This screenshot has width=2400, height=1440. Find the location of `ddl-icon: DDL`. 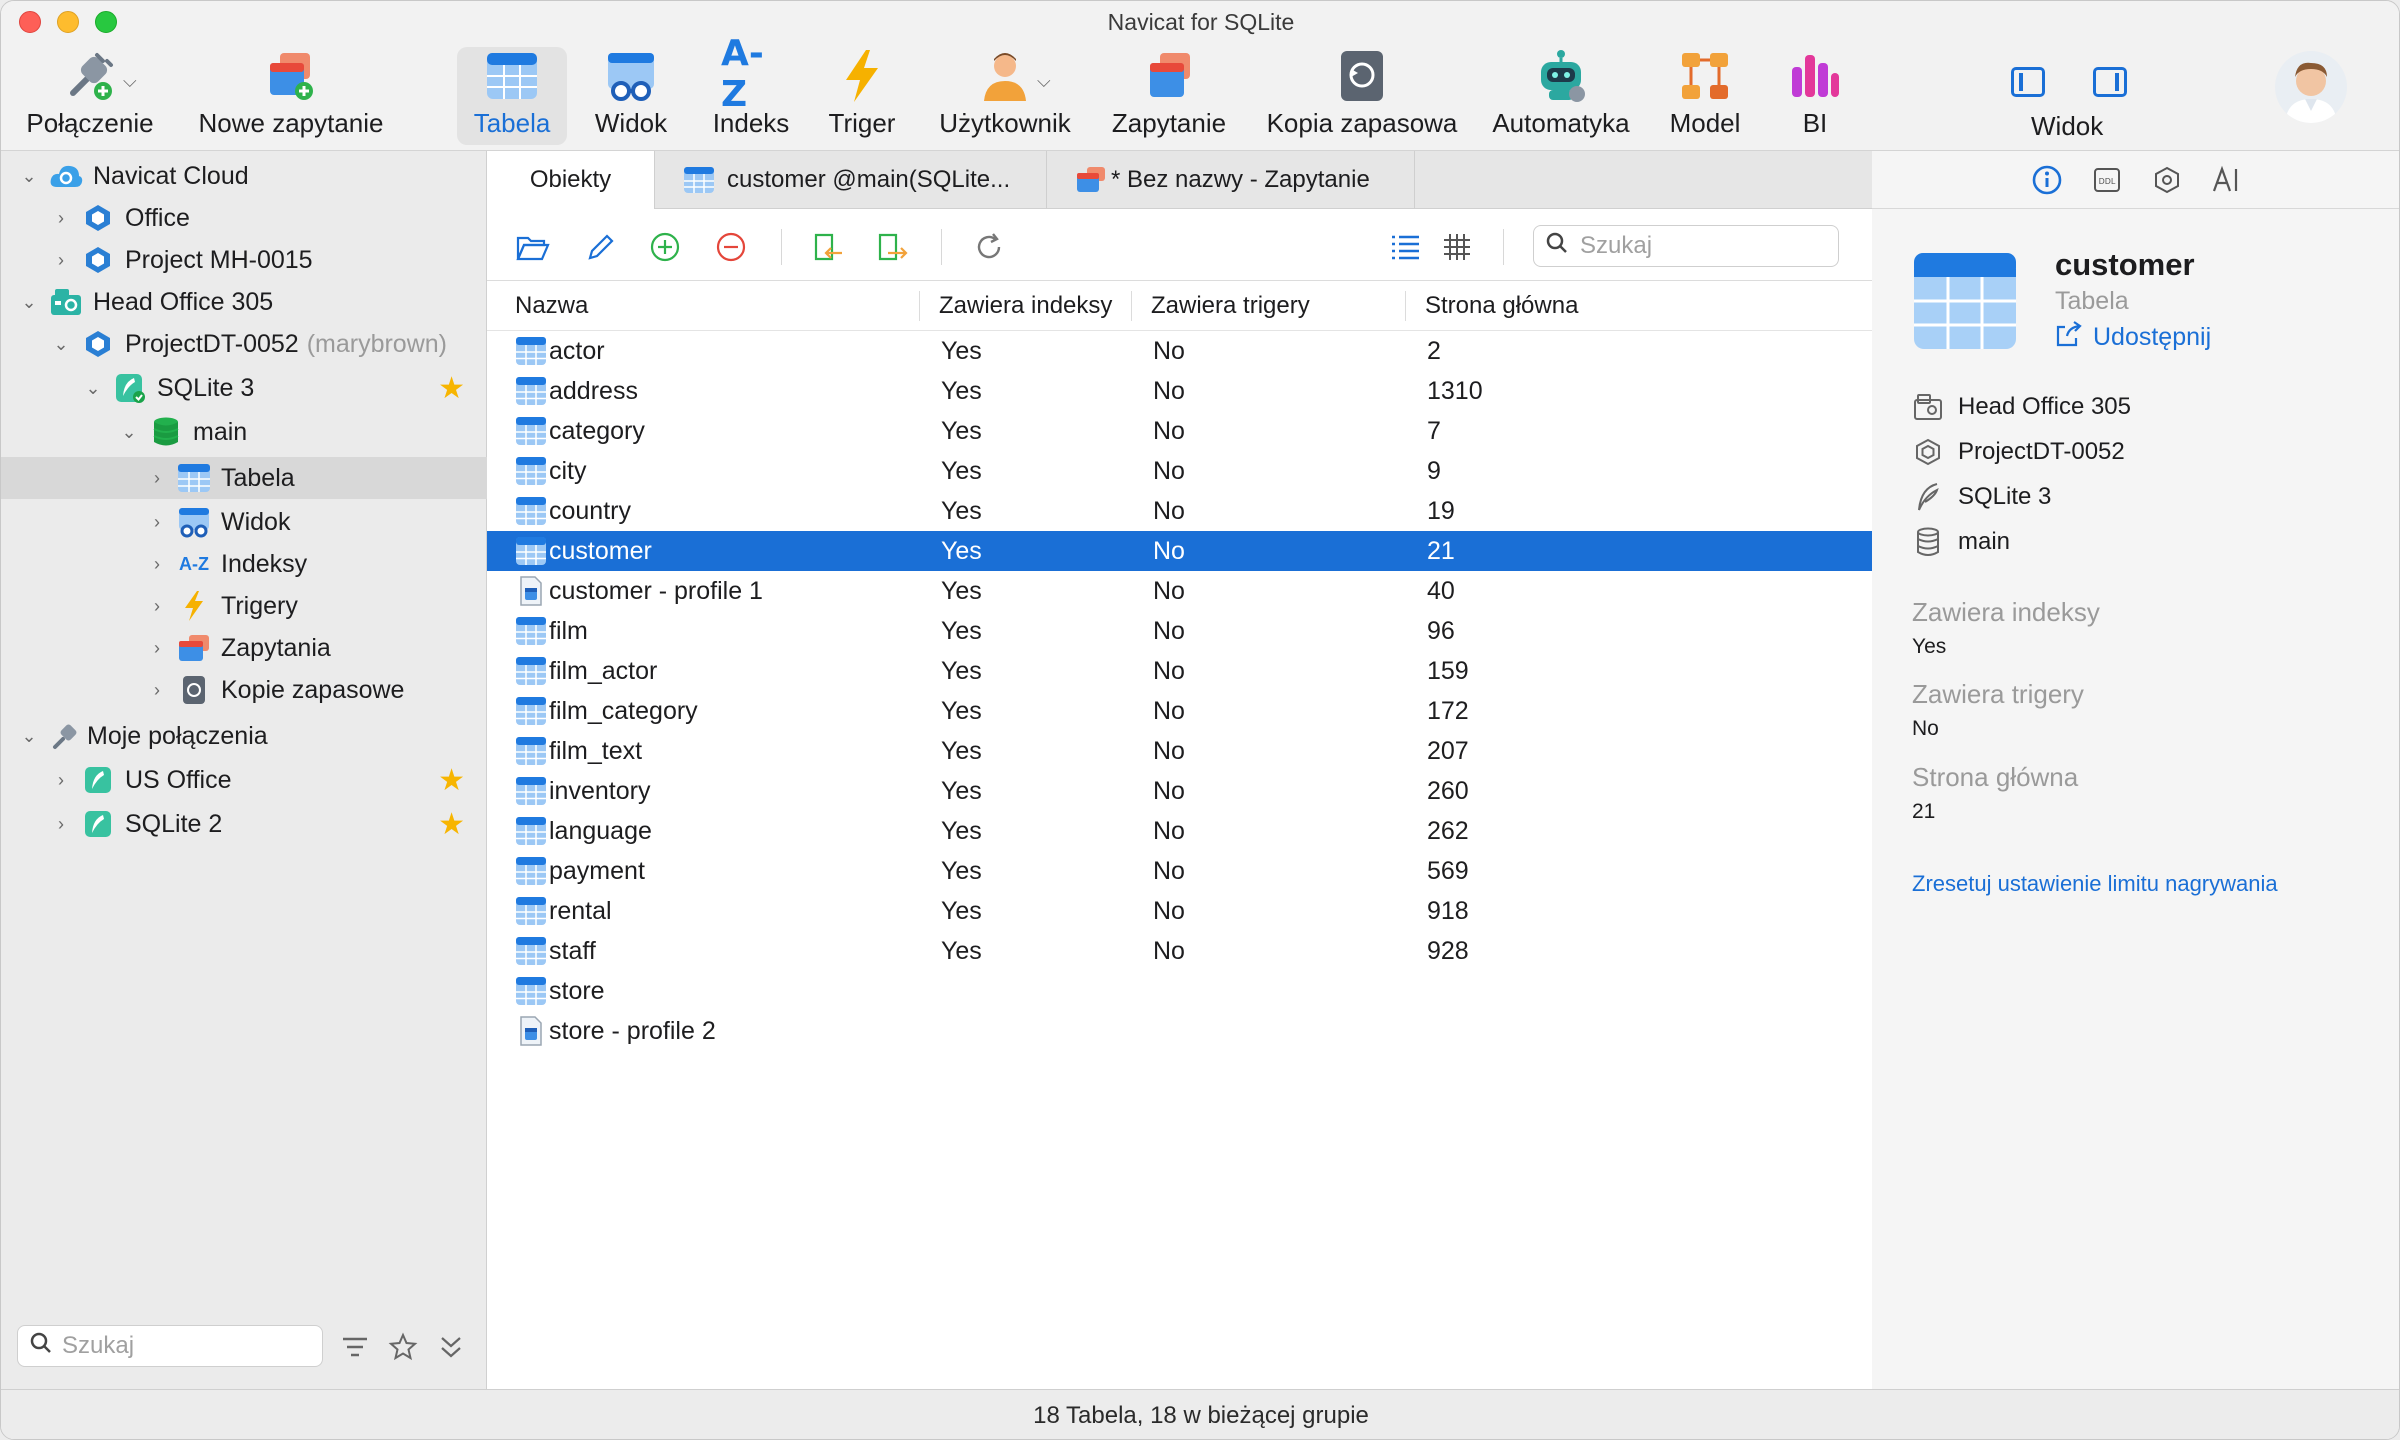

ddl-icon: DDL is located at coordinates (2107, 180).